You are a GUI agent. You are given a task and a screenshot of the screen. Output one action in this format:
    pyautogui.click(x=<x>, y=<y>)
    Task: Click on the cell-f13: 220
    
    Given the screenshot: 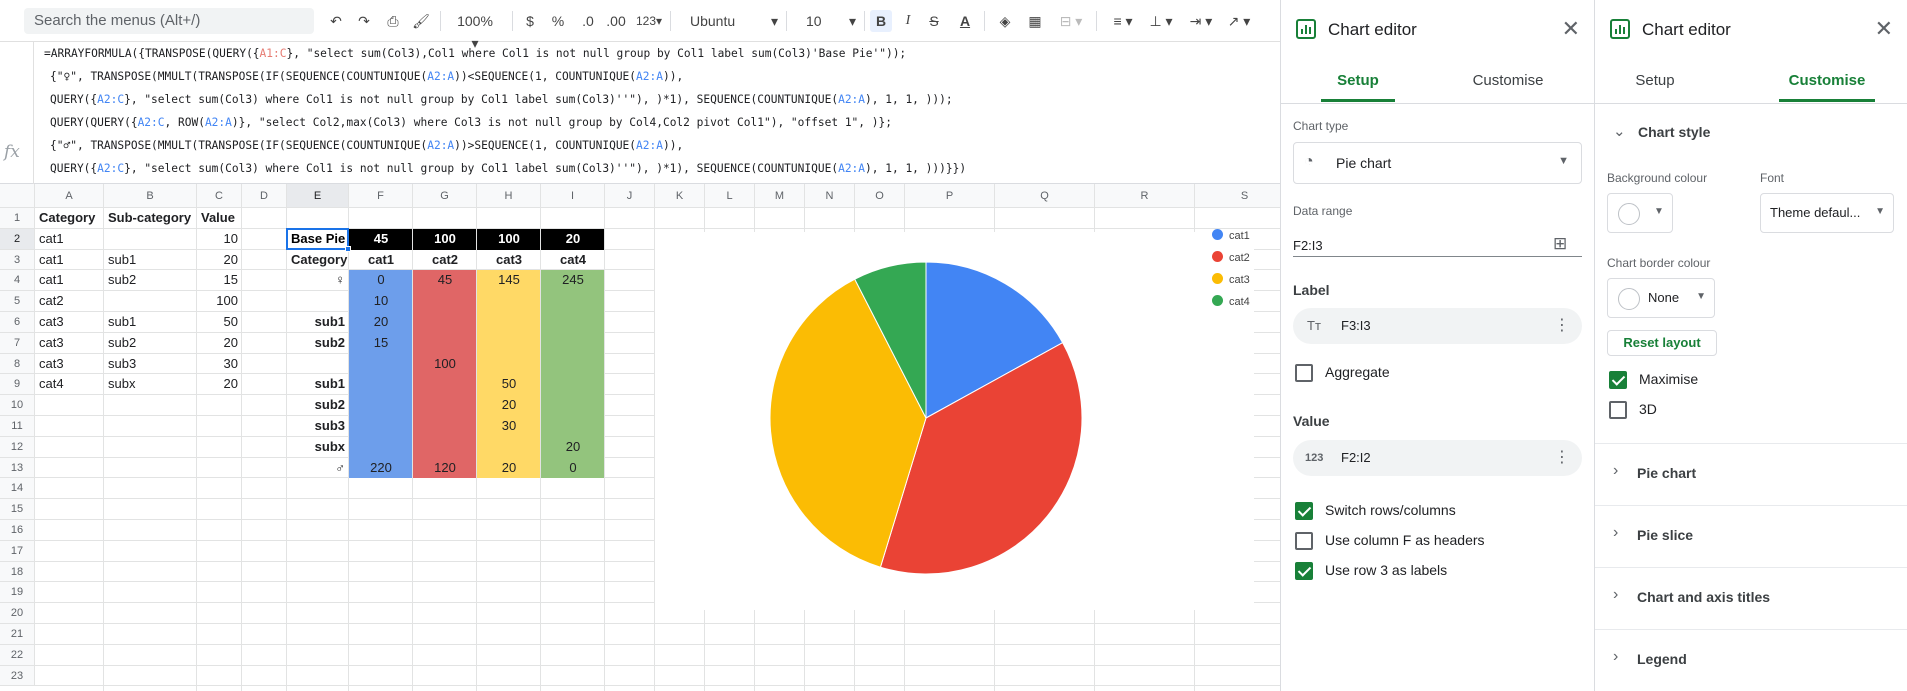 What is the action you would take?
    pyautogui.click(x=381, y=468)
    